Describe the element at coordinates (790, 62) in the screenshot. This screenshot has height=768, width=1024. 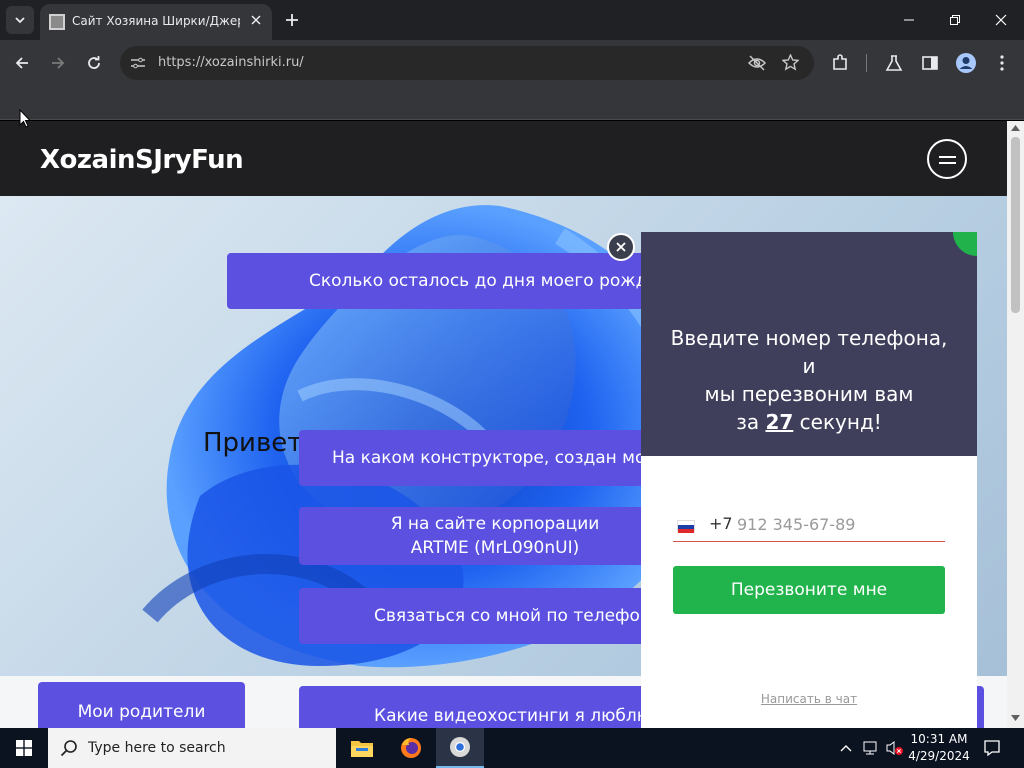
I see `star-icon` at that location.